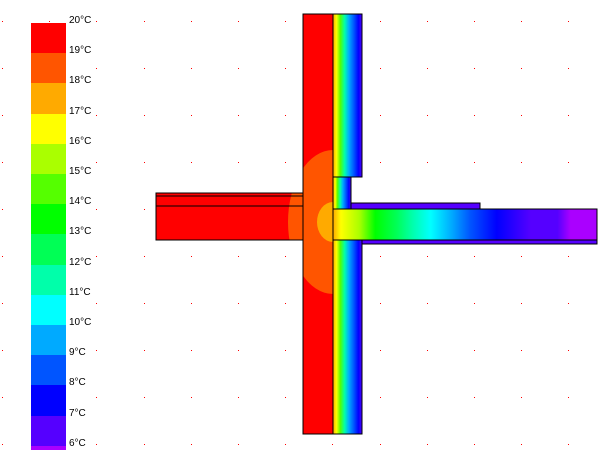 This screenshot has width=607, height=474. Describe the element at coordinates (80, 232) in the screenshot. I see `legend-label: 13°C` at that location.